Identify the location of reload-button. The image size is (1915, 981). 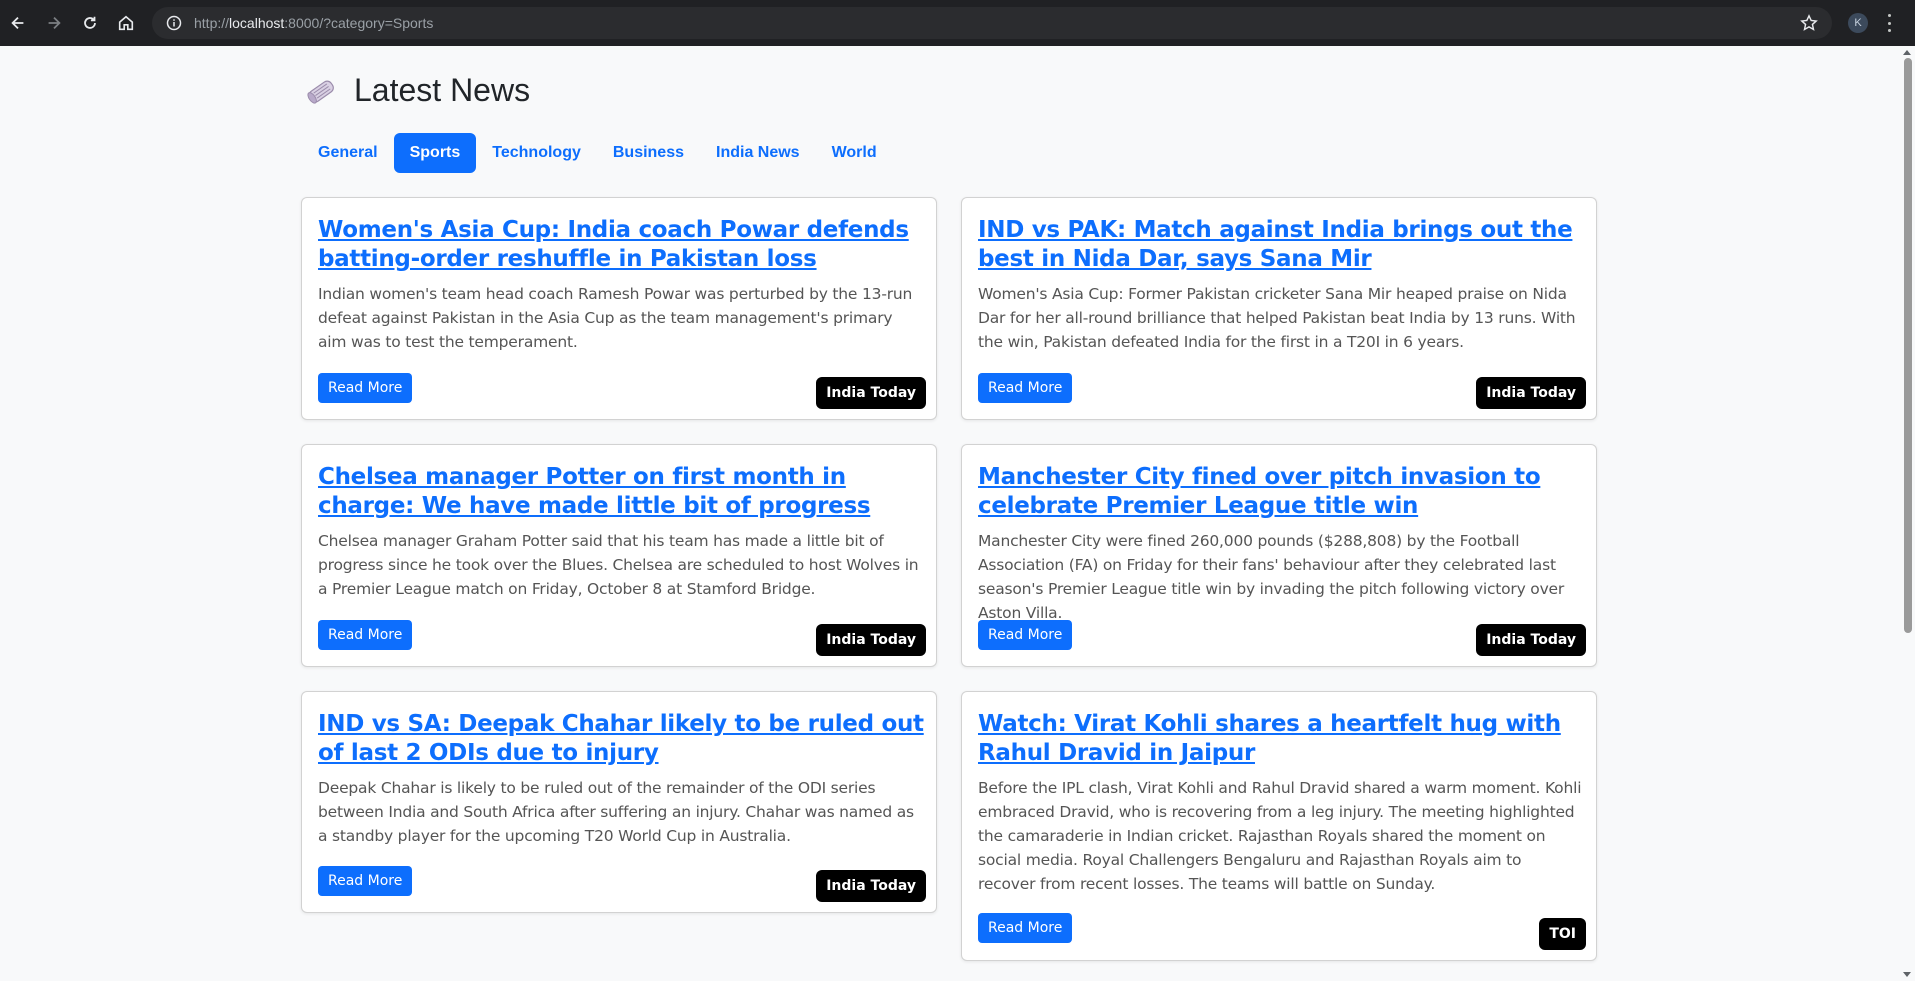
(90, 23).